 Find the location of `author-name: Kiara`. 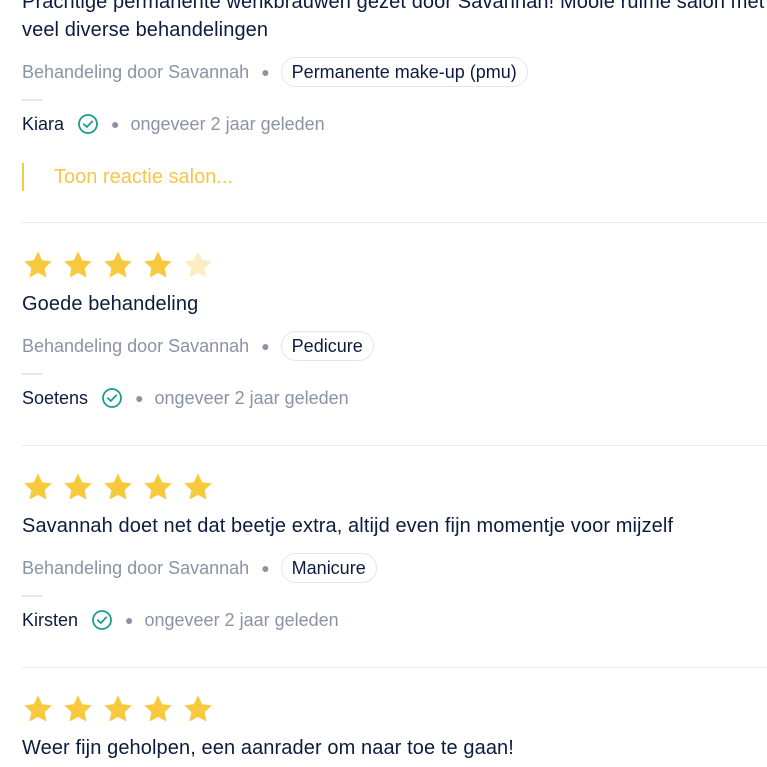

author-name: Kiara is located at coordinates (43, 123).